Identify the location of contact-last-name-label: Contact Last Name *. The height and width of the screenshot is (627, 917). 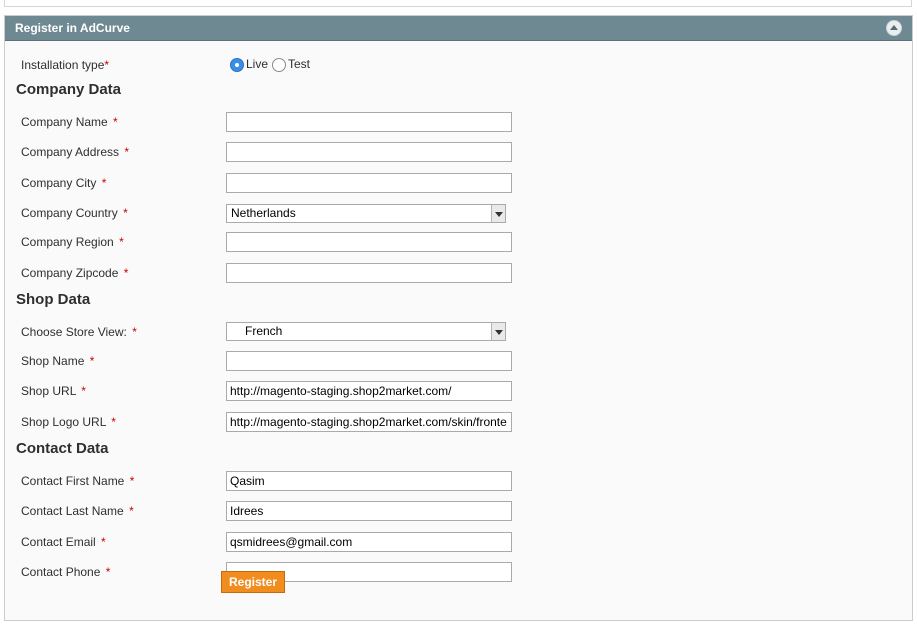
(77, 511).